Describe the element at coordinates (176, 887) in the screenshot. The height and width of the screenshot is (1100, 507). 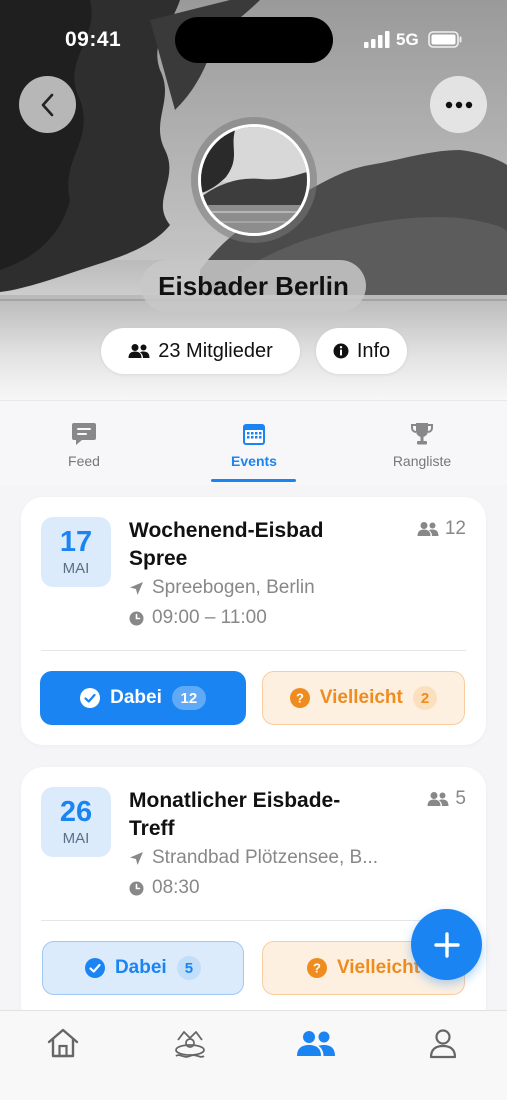
I see `event-time-text: 08:30` at that location.